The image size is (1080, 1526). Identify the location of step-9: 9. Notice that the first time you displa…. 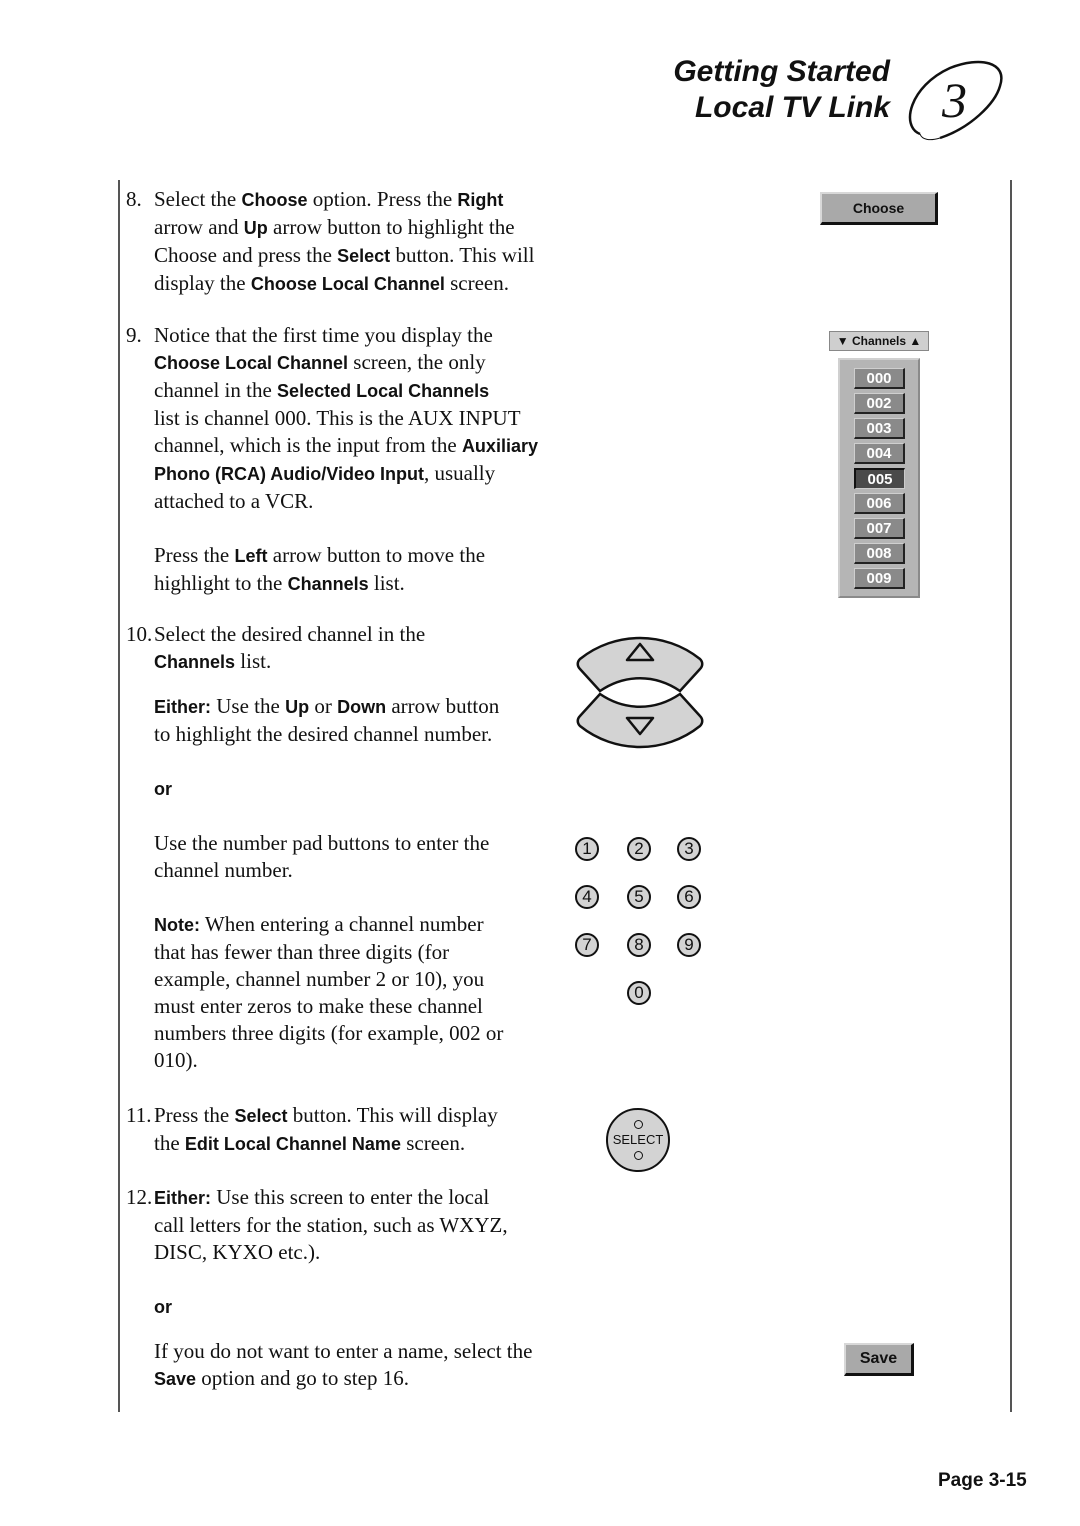
(332, 459).